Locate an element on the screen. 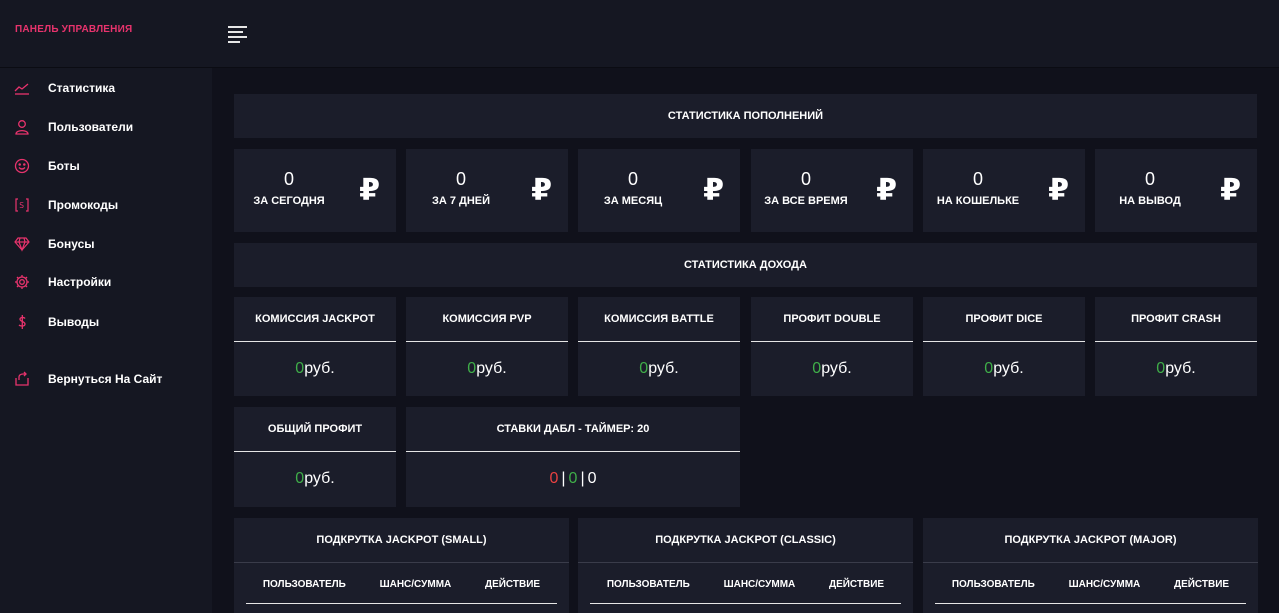 The image size is (1279, 613). sidebar-item-label: Промокоды is located at coordinates (83, 205).